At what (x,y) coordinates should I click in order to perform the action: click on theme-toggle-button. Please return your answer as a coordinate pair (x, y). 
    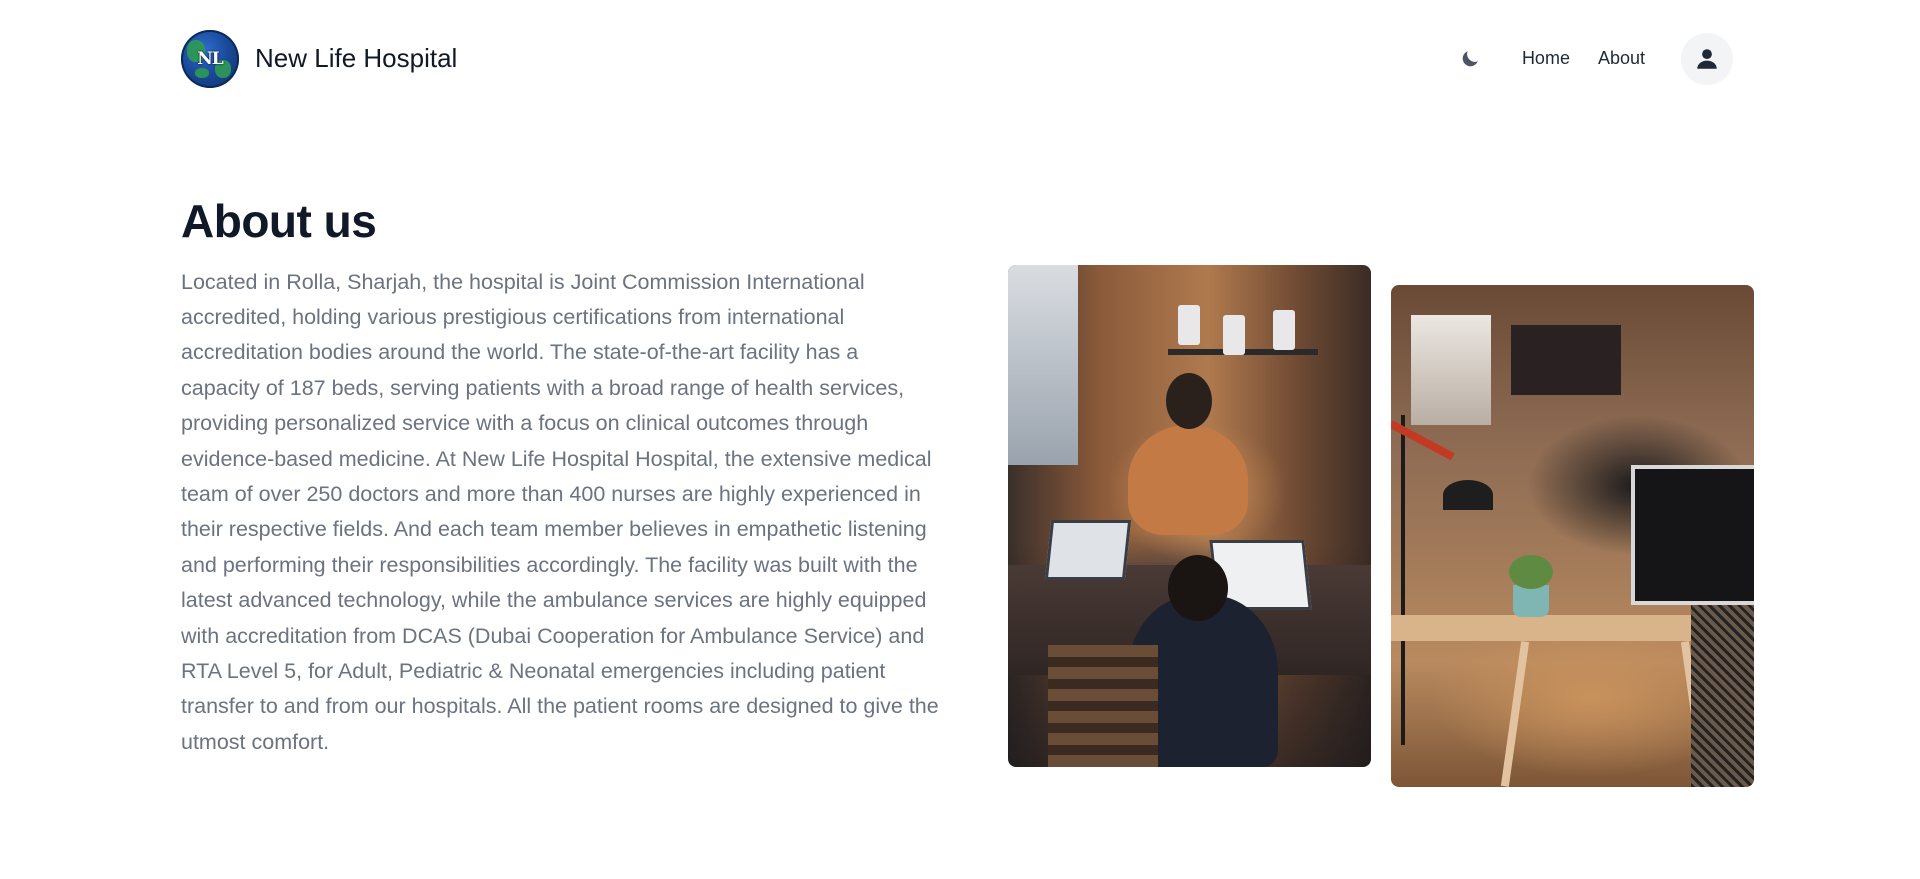
    Looking at the image, I should click on (1470, 59).